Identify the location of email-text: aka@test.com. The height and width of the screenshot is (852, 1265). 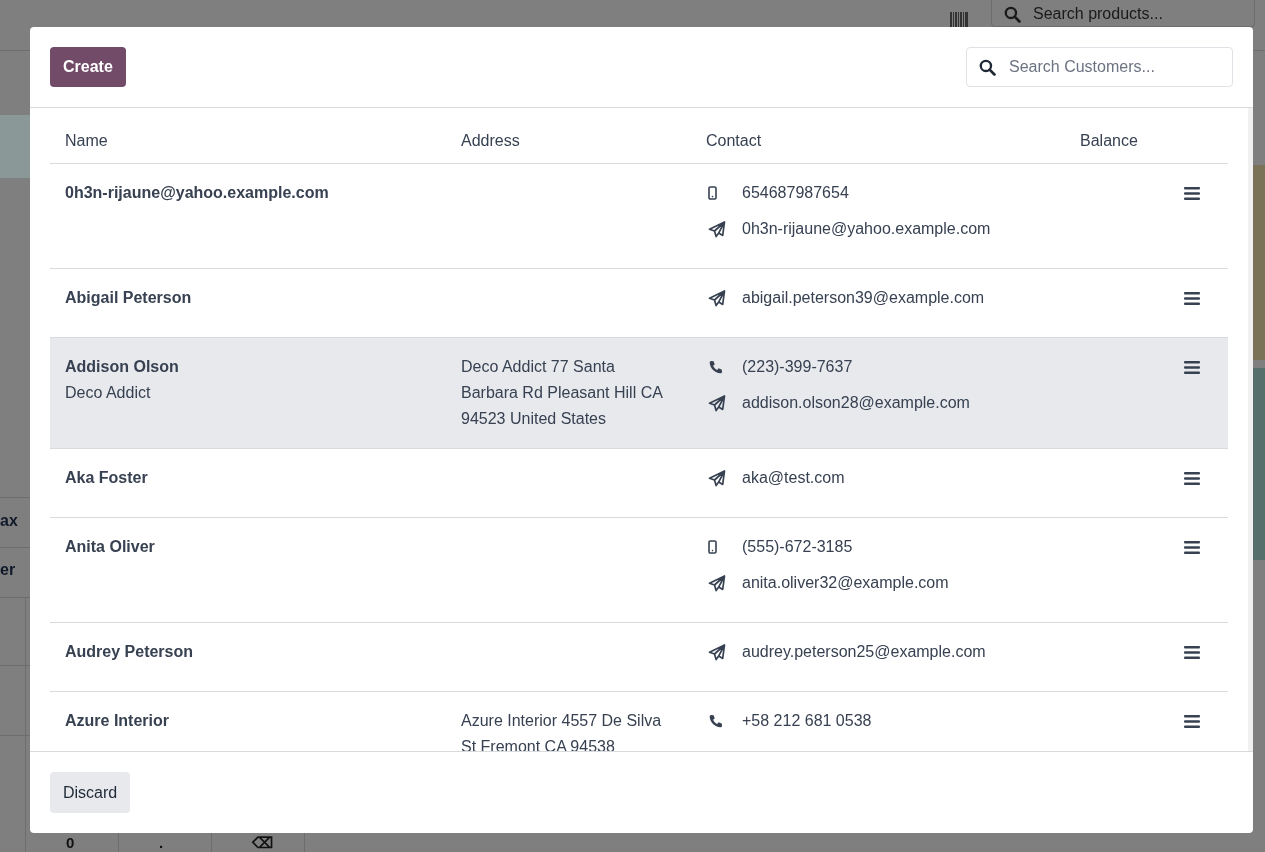
(793, 478).